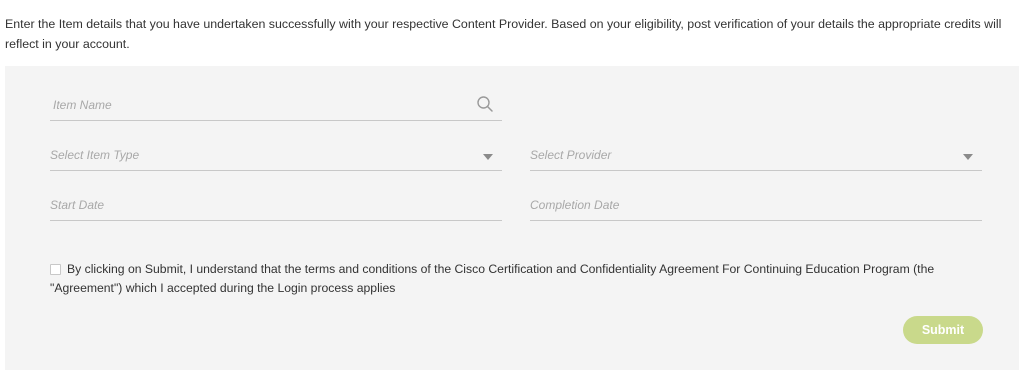 The width and height of the screenshot is (1019, 370). I want to click on provider-placeholder: Select Provider, so click(571, 155).